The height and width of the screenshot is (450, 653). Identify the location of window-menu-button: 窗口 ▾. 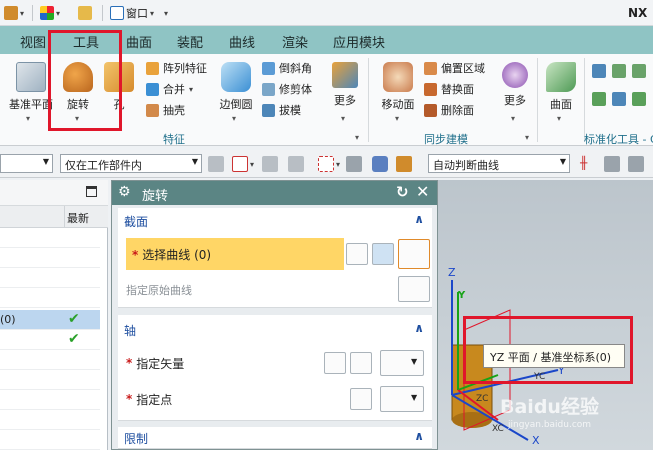
(132, 13).